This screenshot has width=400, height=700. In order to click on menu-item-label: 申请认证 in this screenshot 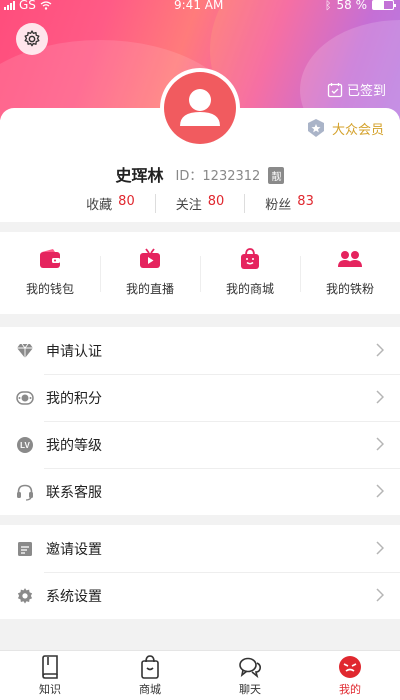, I will do `click(74, 351)`.